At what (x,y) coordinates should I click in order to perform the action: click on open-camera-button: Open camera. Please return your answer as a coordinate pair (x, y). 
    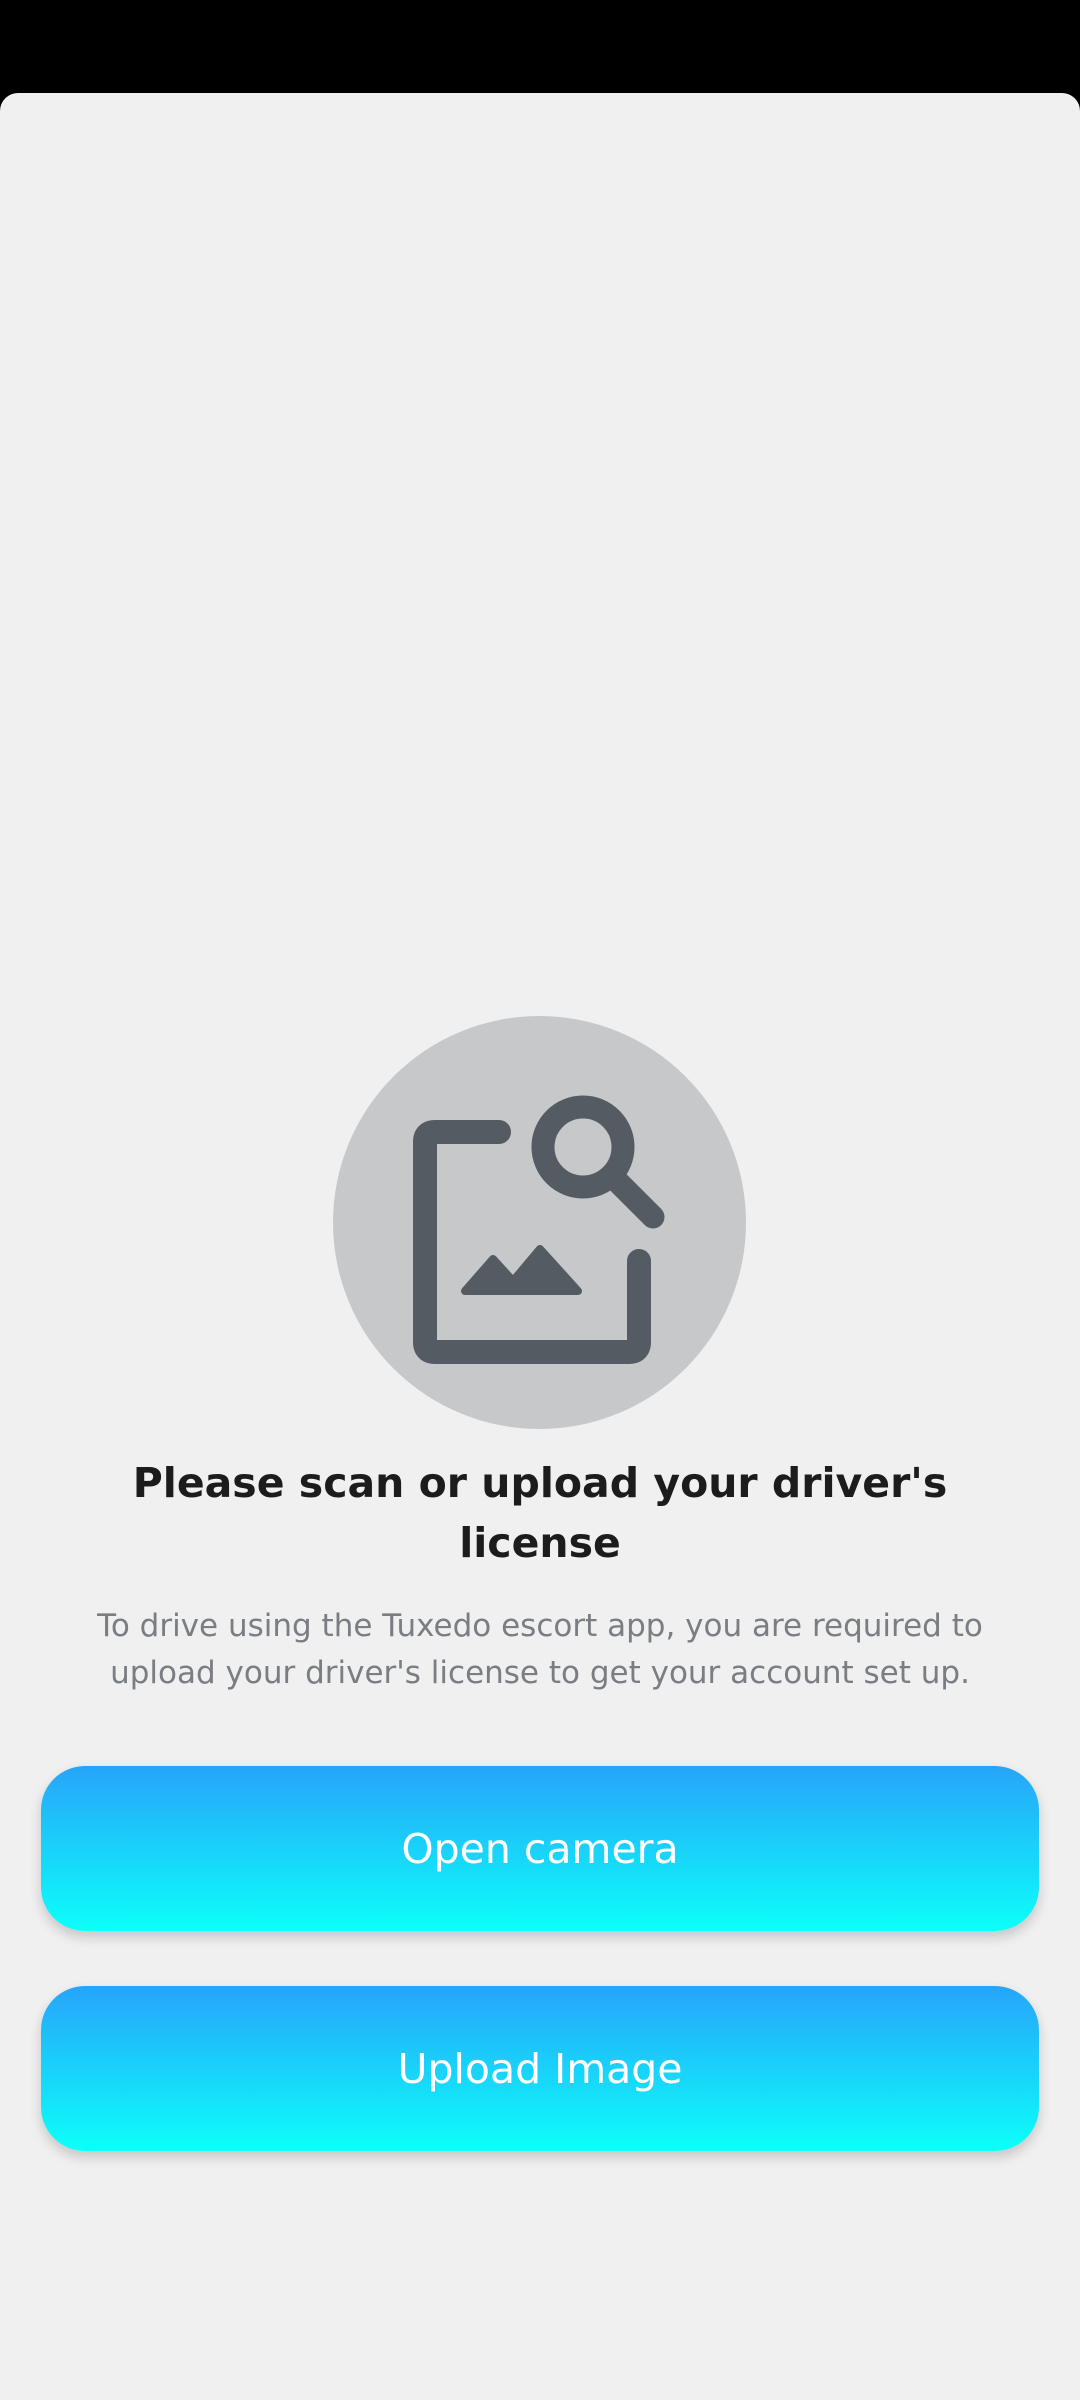
    Looking at the image, I should click on (540, 1848).